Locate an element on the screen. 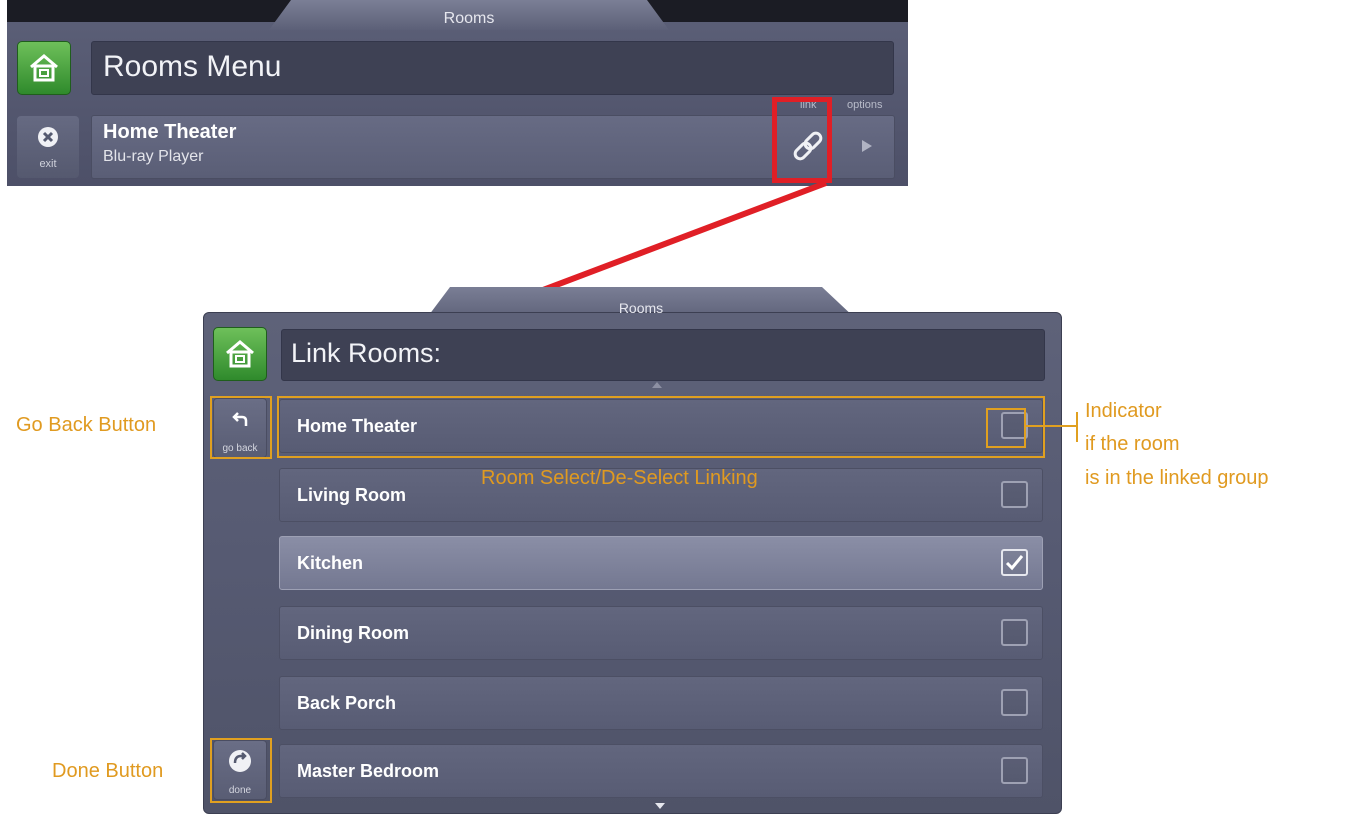 Image resolution: width=1348 pixels, height=816 pixels. scroll-up-icon is located at coordinates (657, 385).